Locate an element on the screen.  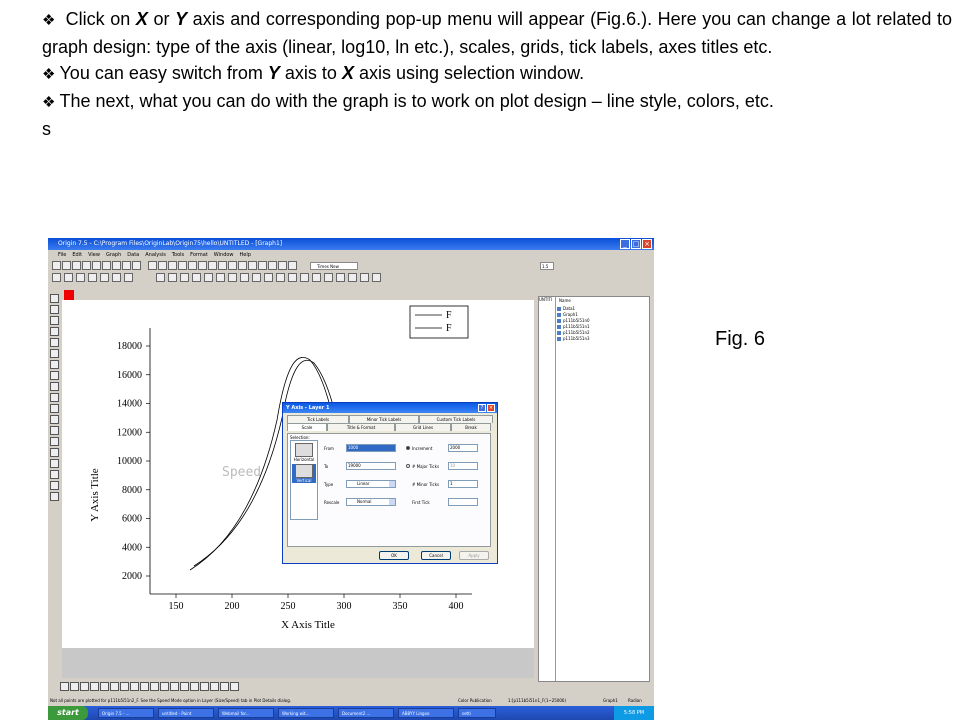
rescale-select: Normal is located at coordinates (371, 502).